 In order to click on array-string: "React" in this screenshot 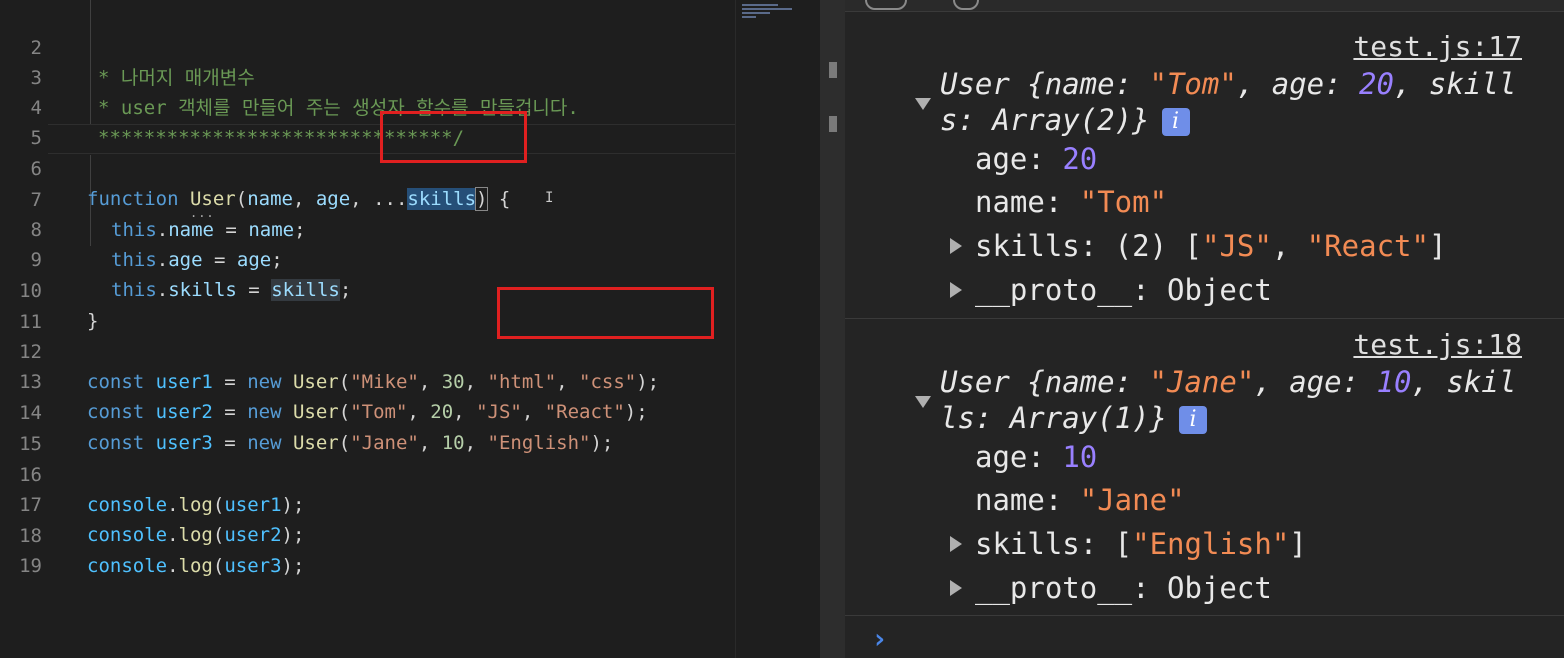, I will do `click(1367, 246)`.